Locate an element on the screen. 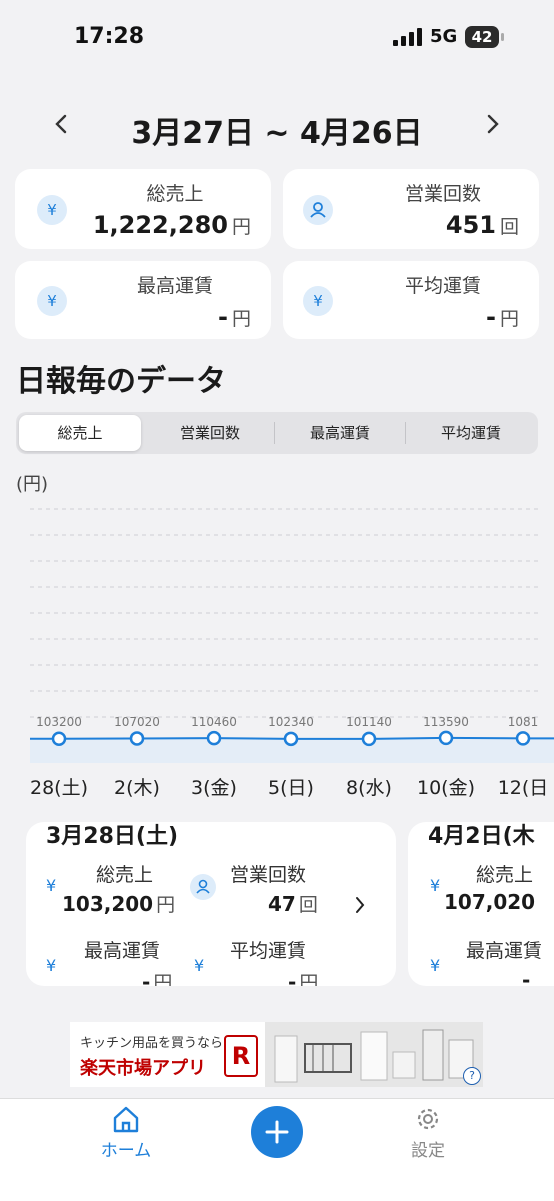 This screenshot has width=554, height=1201. data-label: 113590 is located at coordinates (446, 722).